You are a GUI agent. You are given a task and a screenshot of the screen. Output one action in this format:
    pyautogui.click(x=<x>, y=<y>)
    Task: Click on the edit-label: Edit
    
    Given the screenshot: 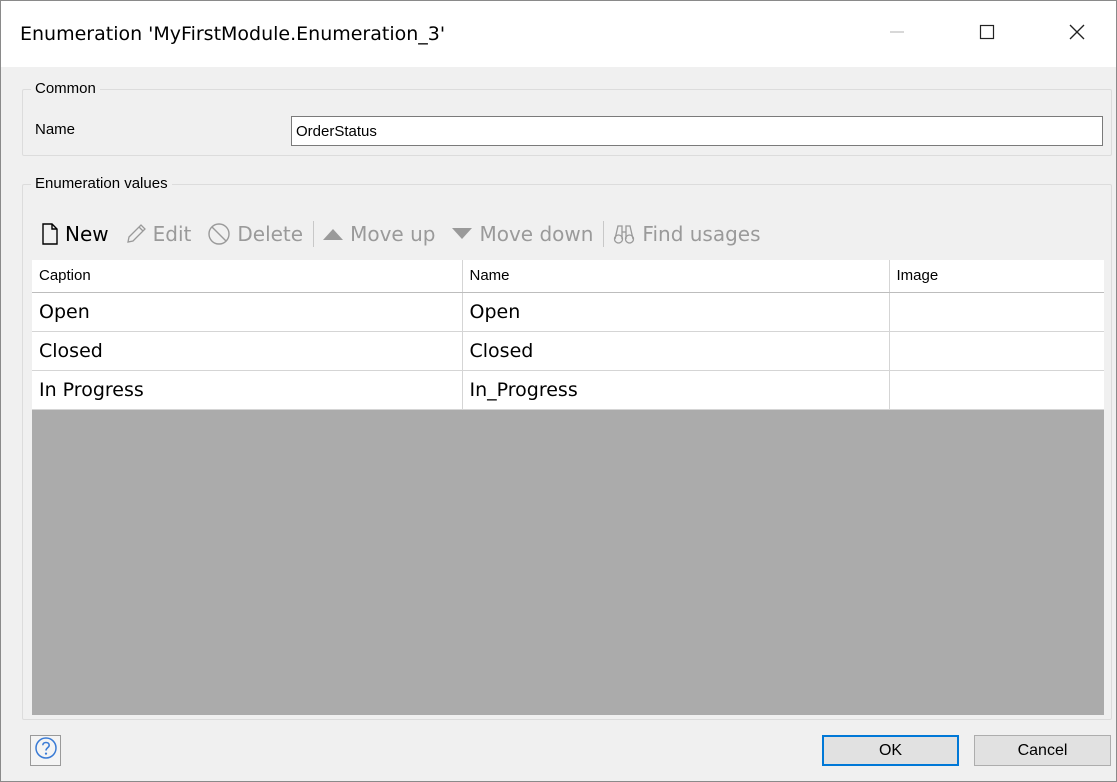 What is the action you would take?
    pyautogui.click(x=172, y=234)
    